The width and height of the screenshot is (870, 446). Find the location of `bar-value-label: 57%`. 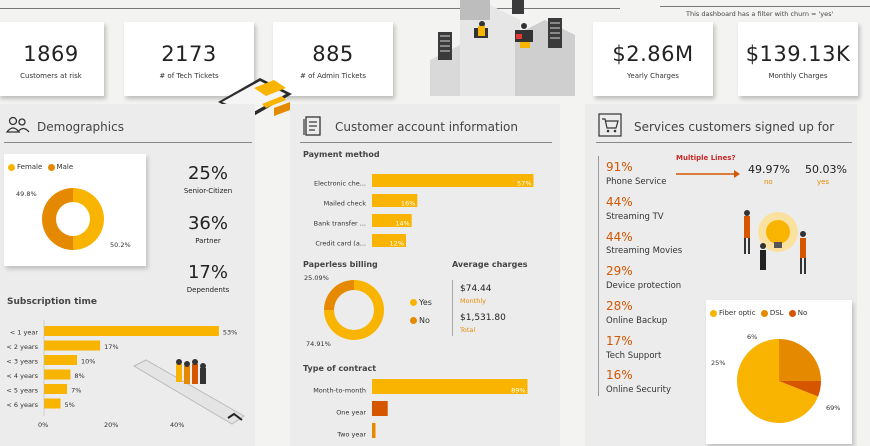

bar-value-label: 57% is located at coordinates (524, 184).